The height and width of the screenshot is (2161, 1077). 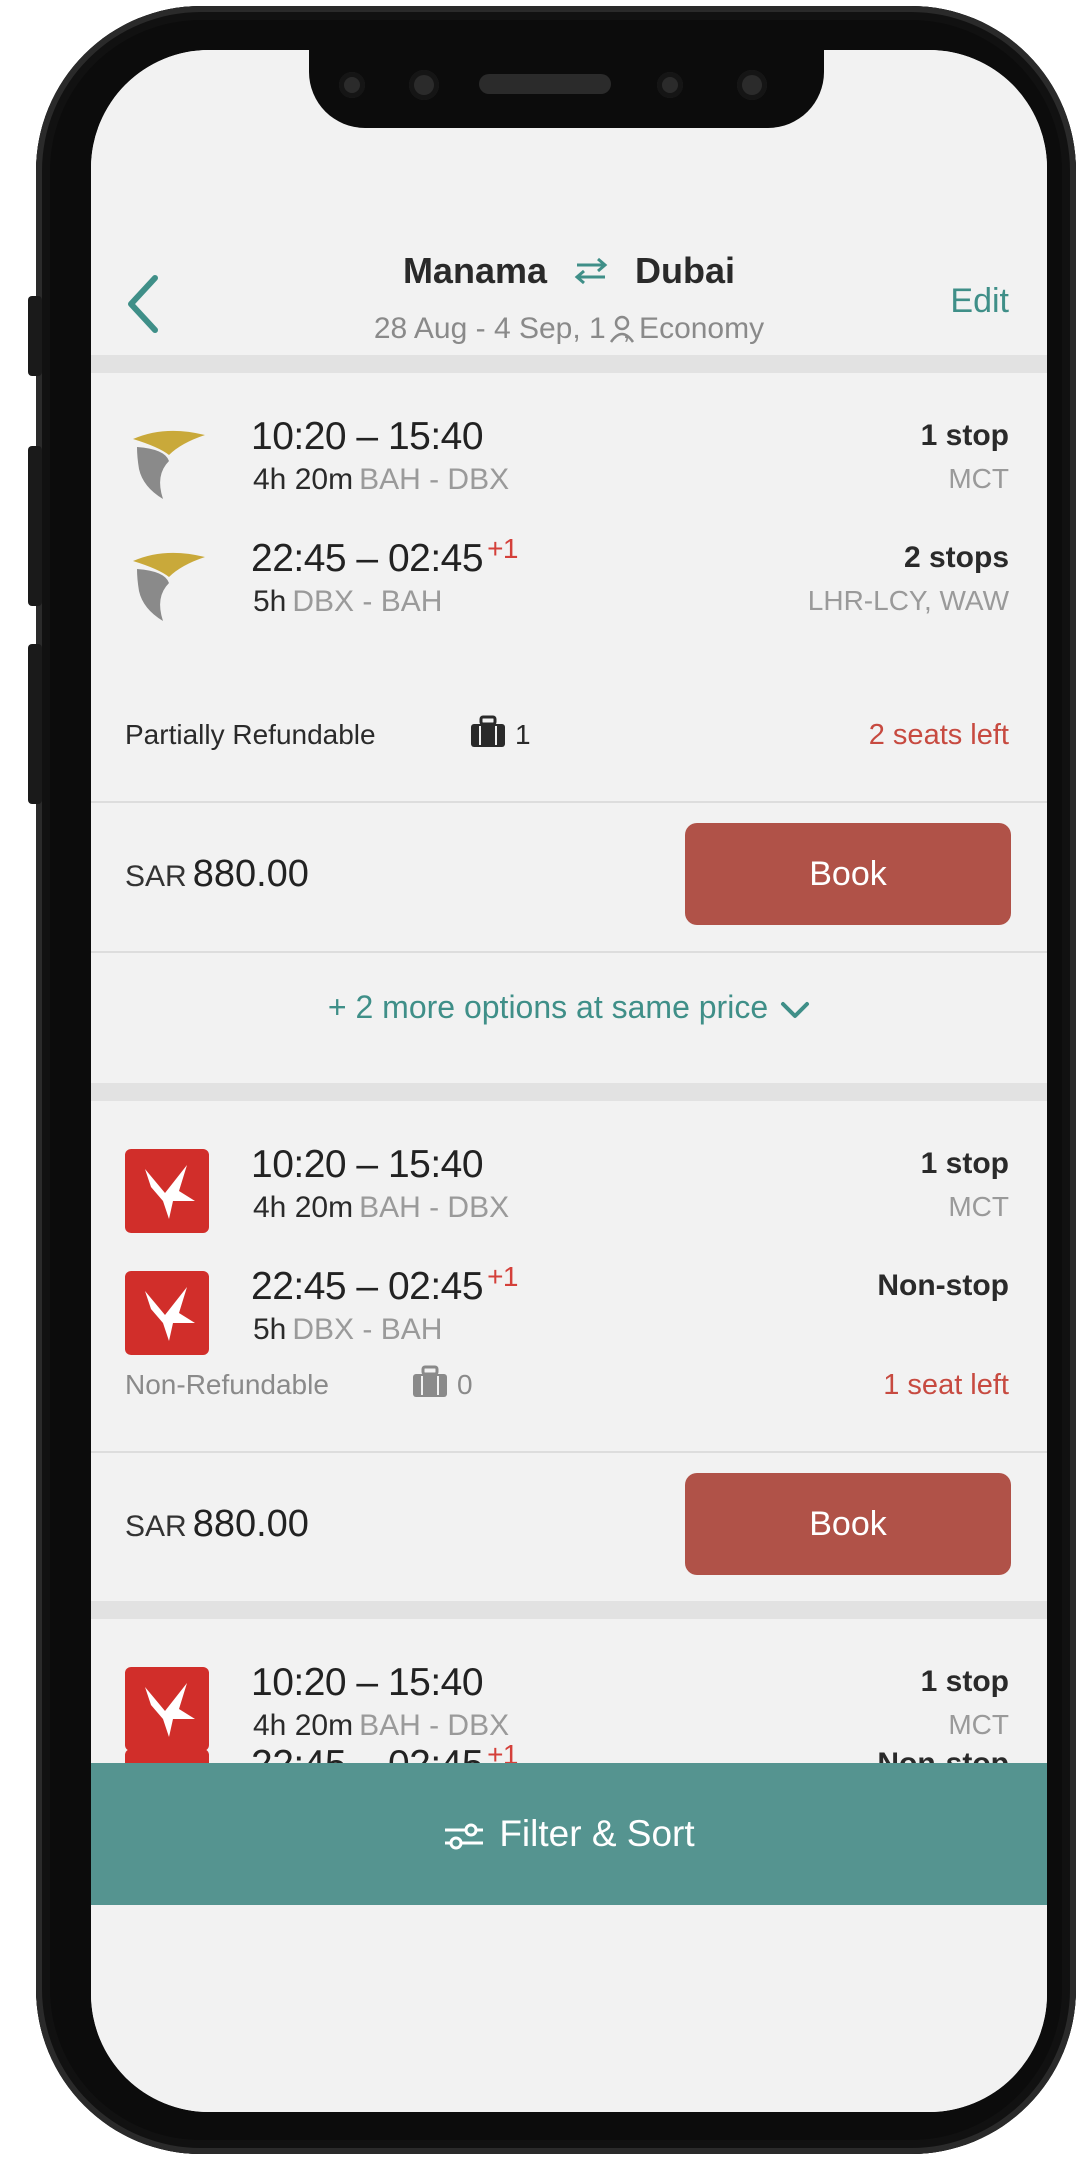 What do you see at coordinates (464, 1836) in the screenshot?
I see `sliders-icon` at bounding box center [464, 1836].